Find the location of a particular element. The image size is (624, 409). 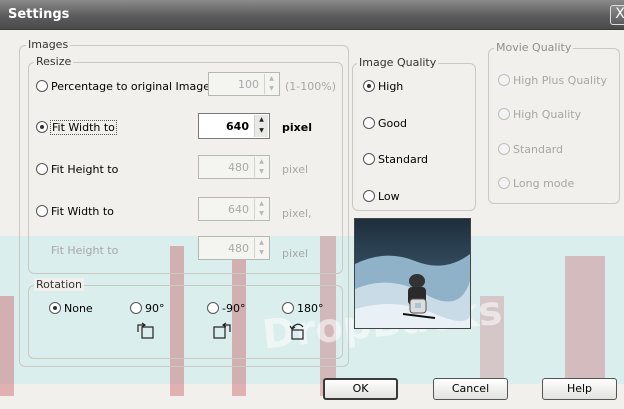

rotation-180-label: 180° is located at coordinates (310, 308).